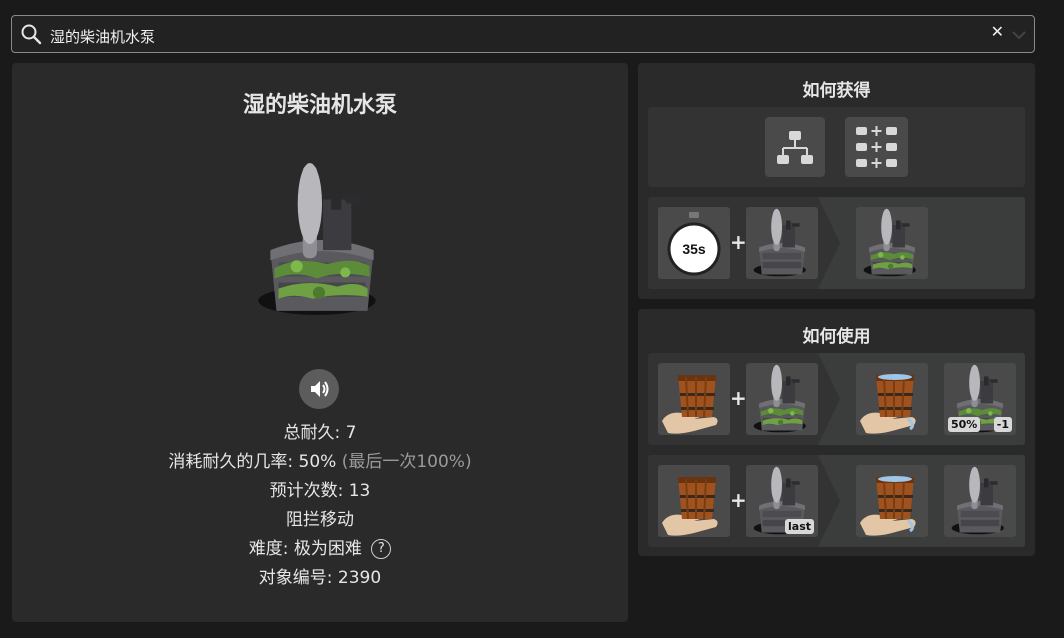  Describe the element at coordinates (694, 249) in the screenshot. I see `timer-text: 35s` at that location.